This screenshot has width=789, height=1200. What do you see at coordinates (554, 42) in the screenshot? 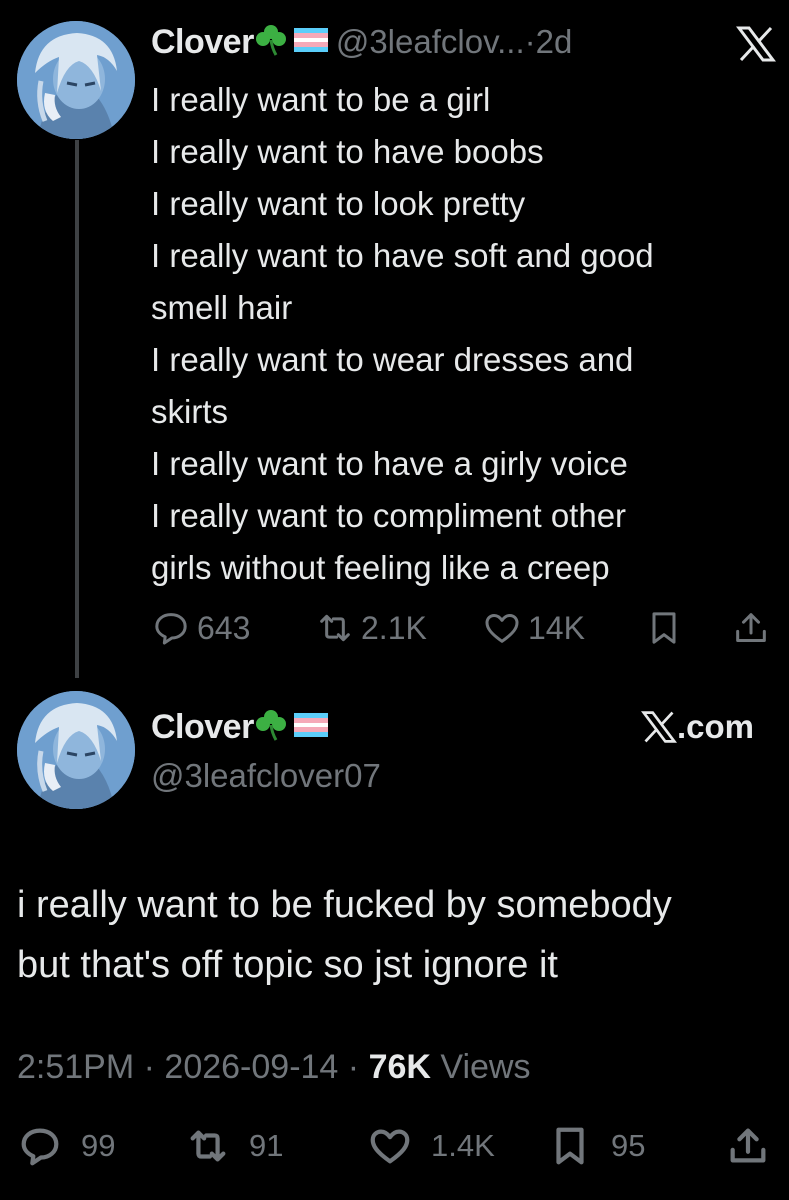
I see `post-time: 2d` at bounding box center [554, 42].